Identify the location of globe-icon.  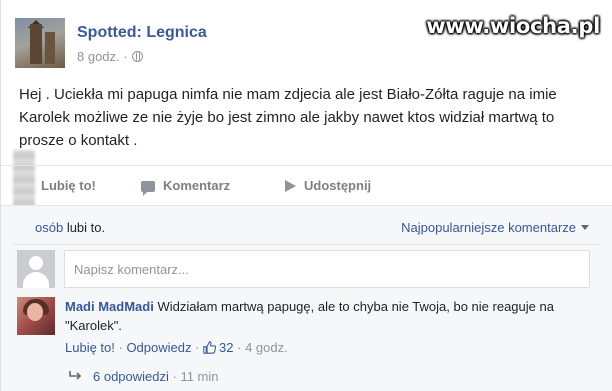
(137, 56).